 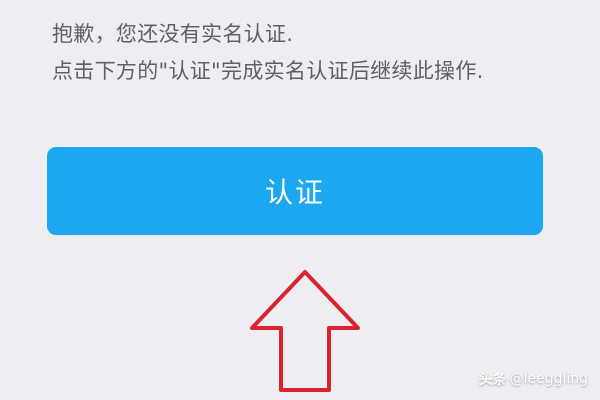 What do you see at coordinates (492, 380) in the screenshot?
I see `watermark-platform: 头条` at bounding box center [492, 380].